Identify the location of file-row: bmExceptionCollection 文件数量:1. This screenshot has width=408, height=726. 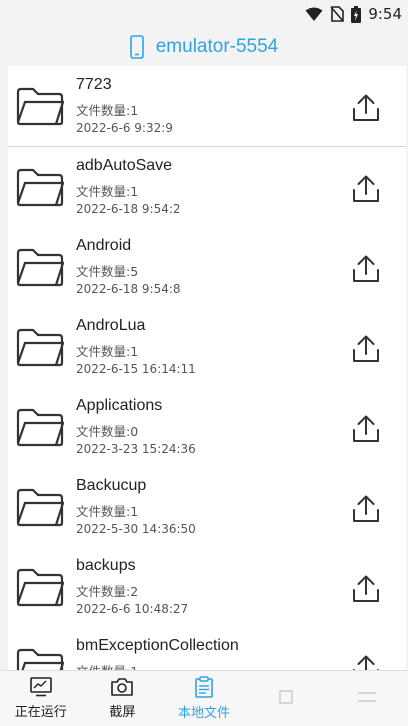
(207, 648).